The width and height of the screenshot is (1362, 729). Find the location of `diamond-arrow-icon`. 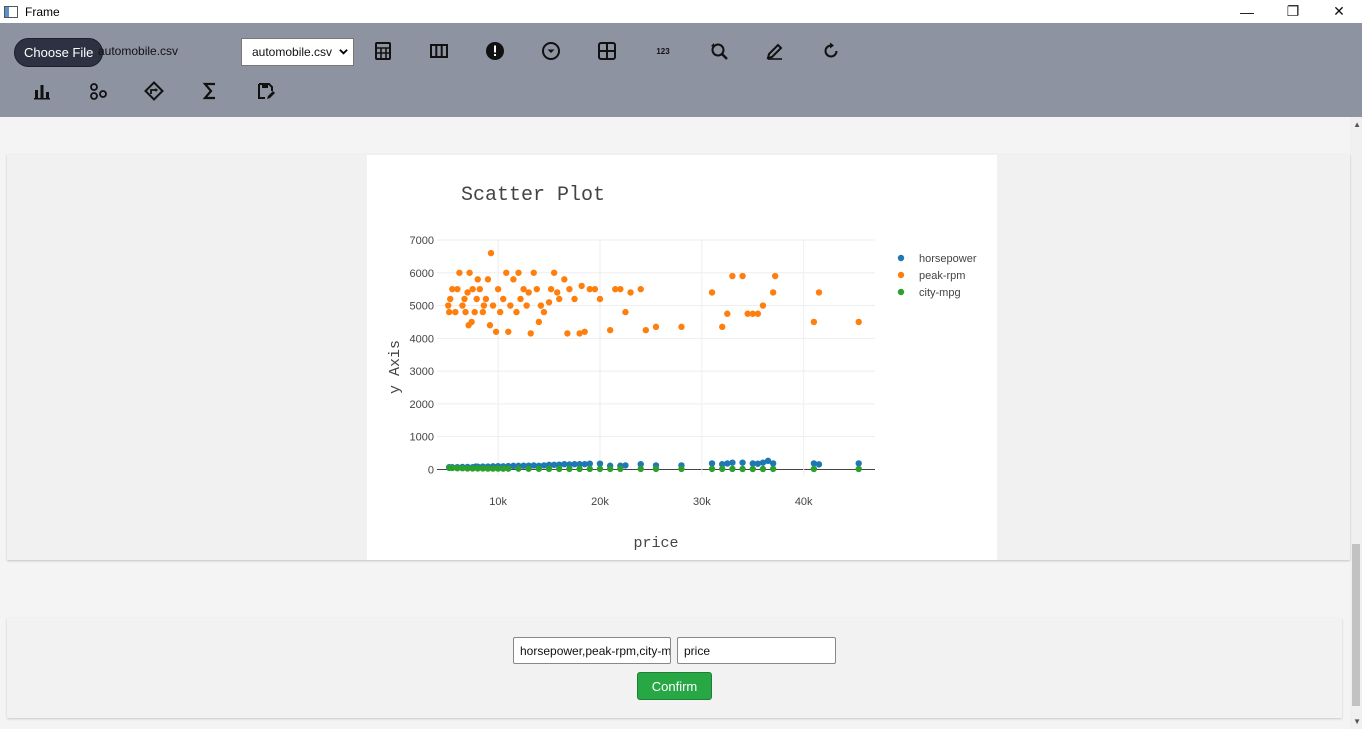

diamond-arrow-icon is located at coordinates (154, 91).